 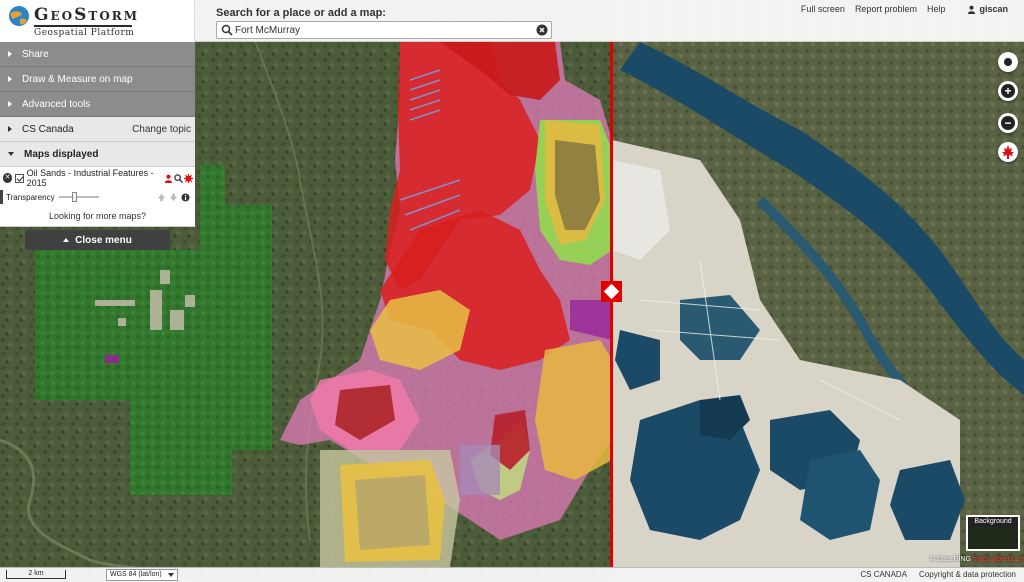 What do you see at coordinates (8, 178) in the screenshot?
I see `remove-layer-icon: ✕` at bounding box center [8, 178].